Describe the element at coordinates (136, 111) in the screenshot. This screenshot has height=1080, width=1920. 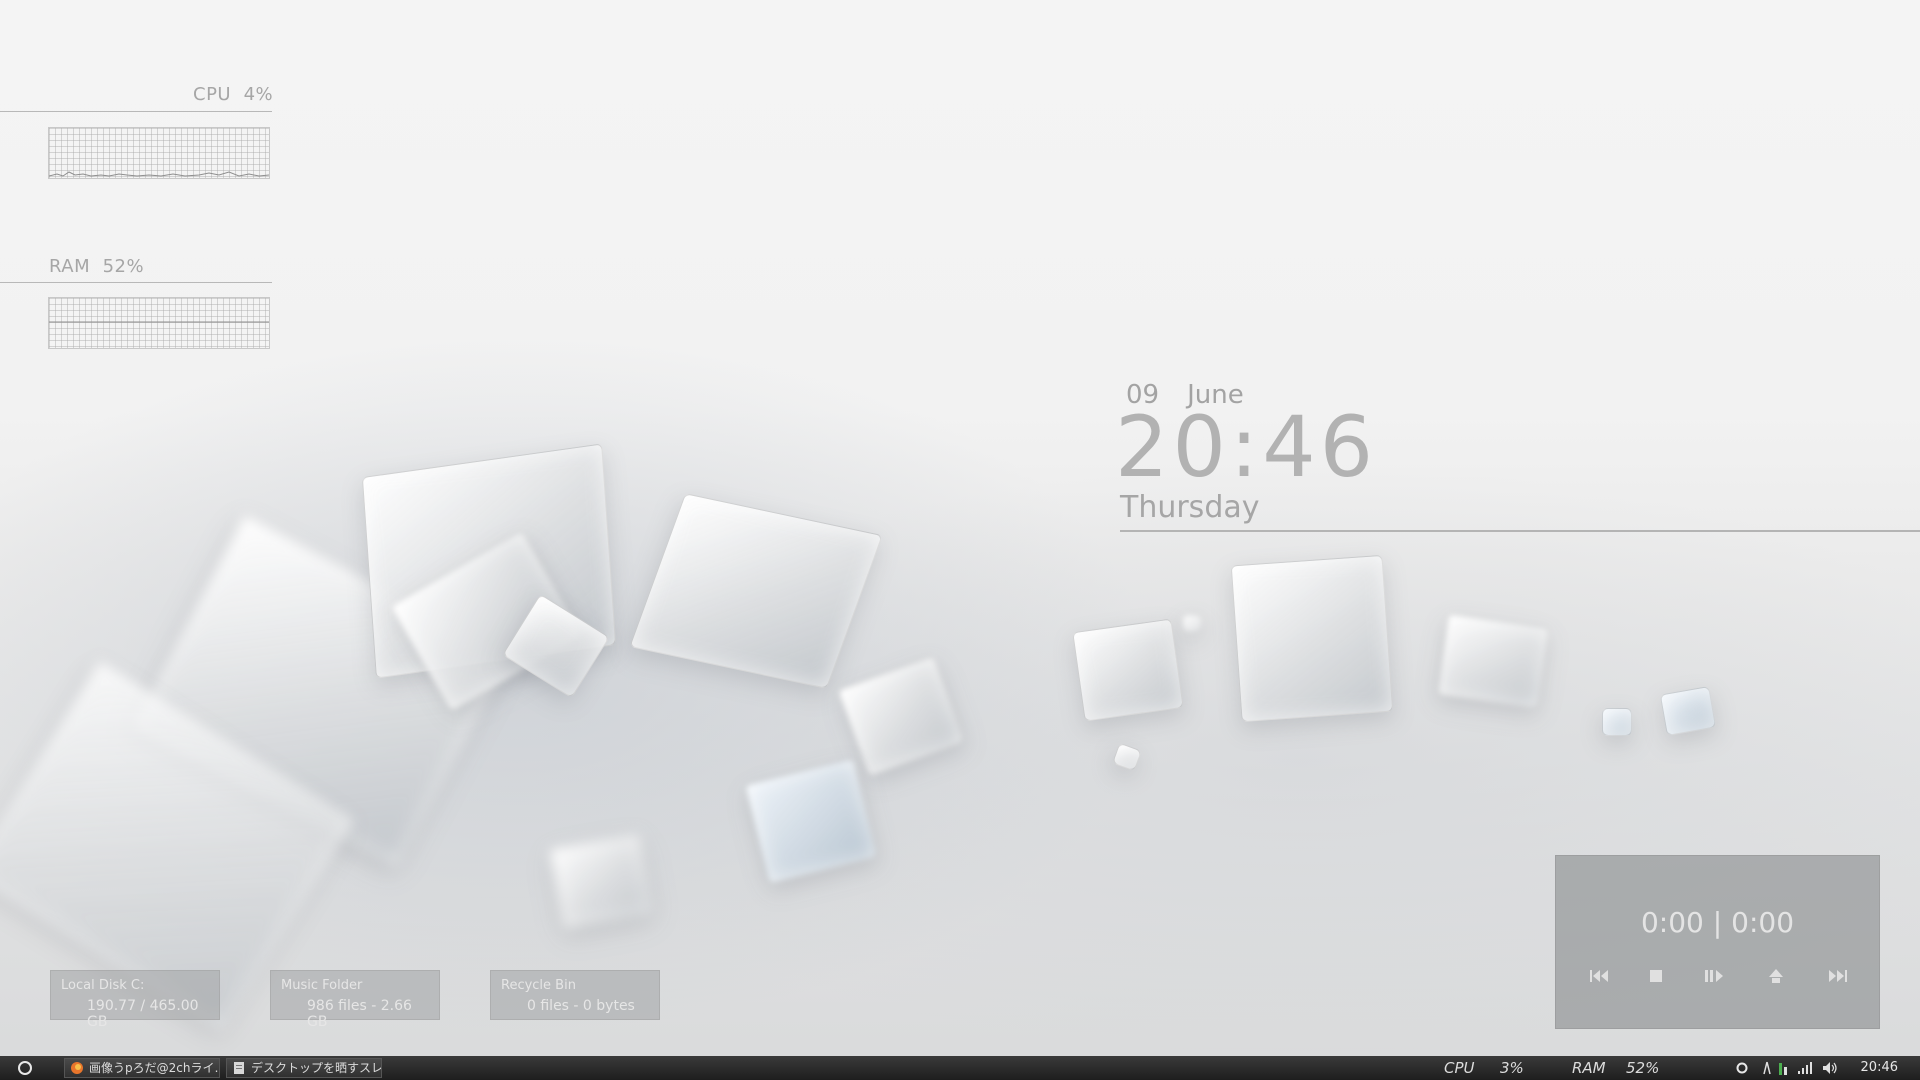
I see `cpu-divider` at that location.